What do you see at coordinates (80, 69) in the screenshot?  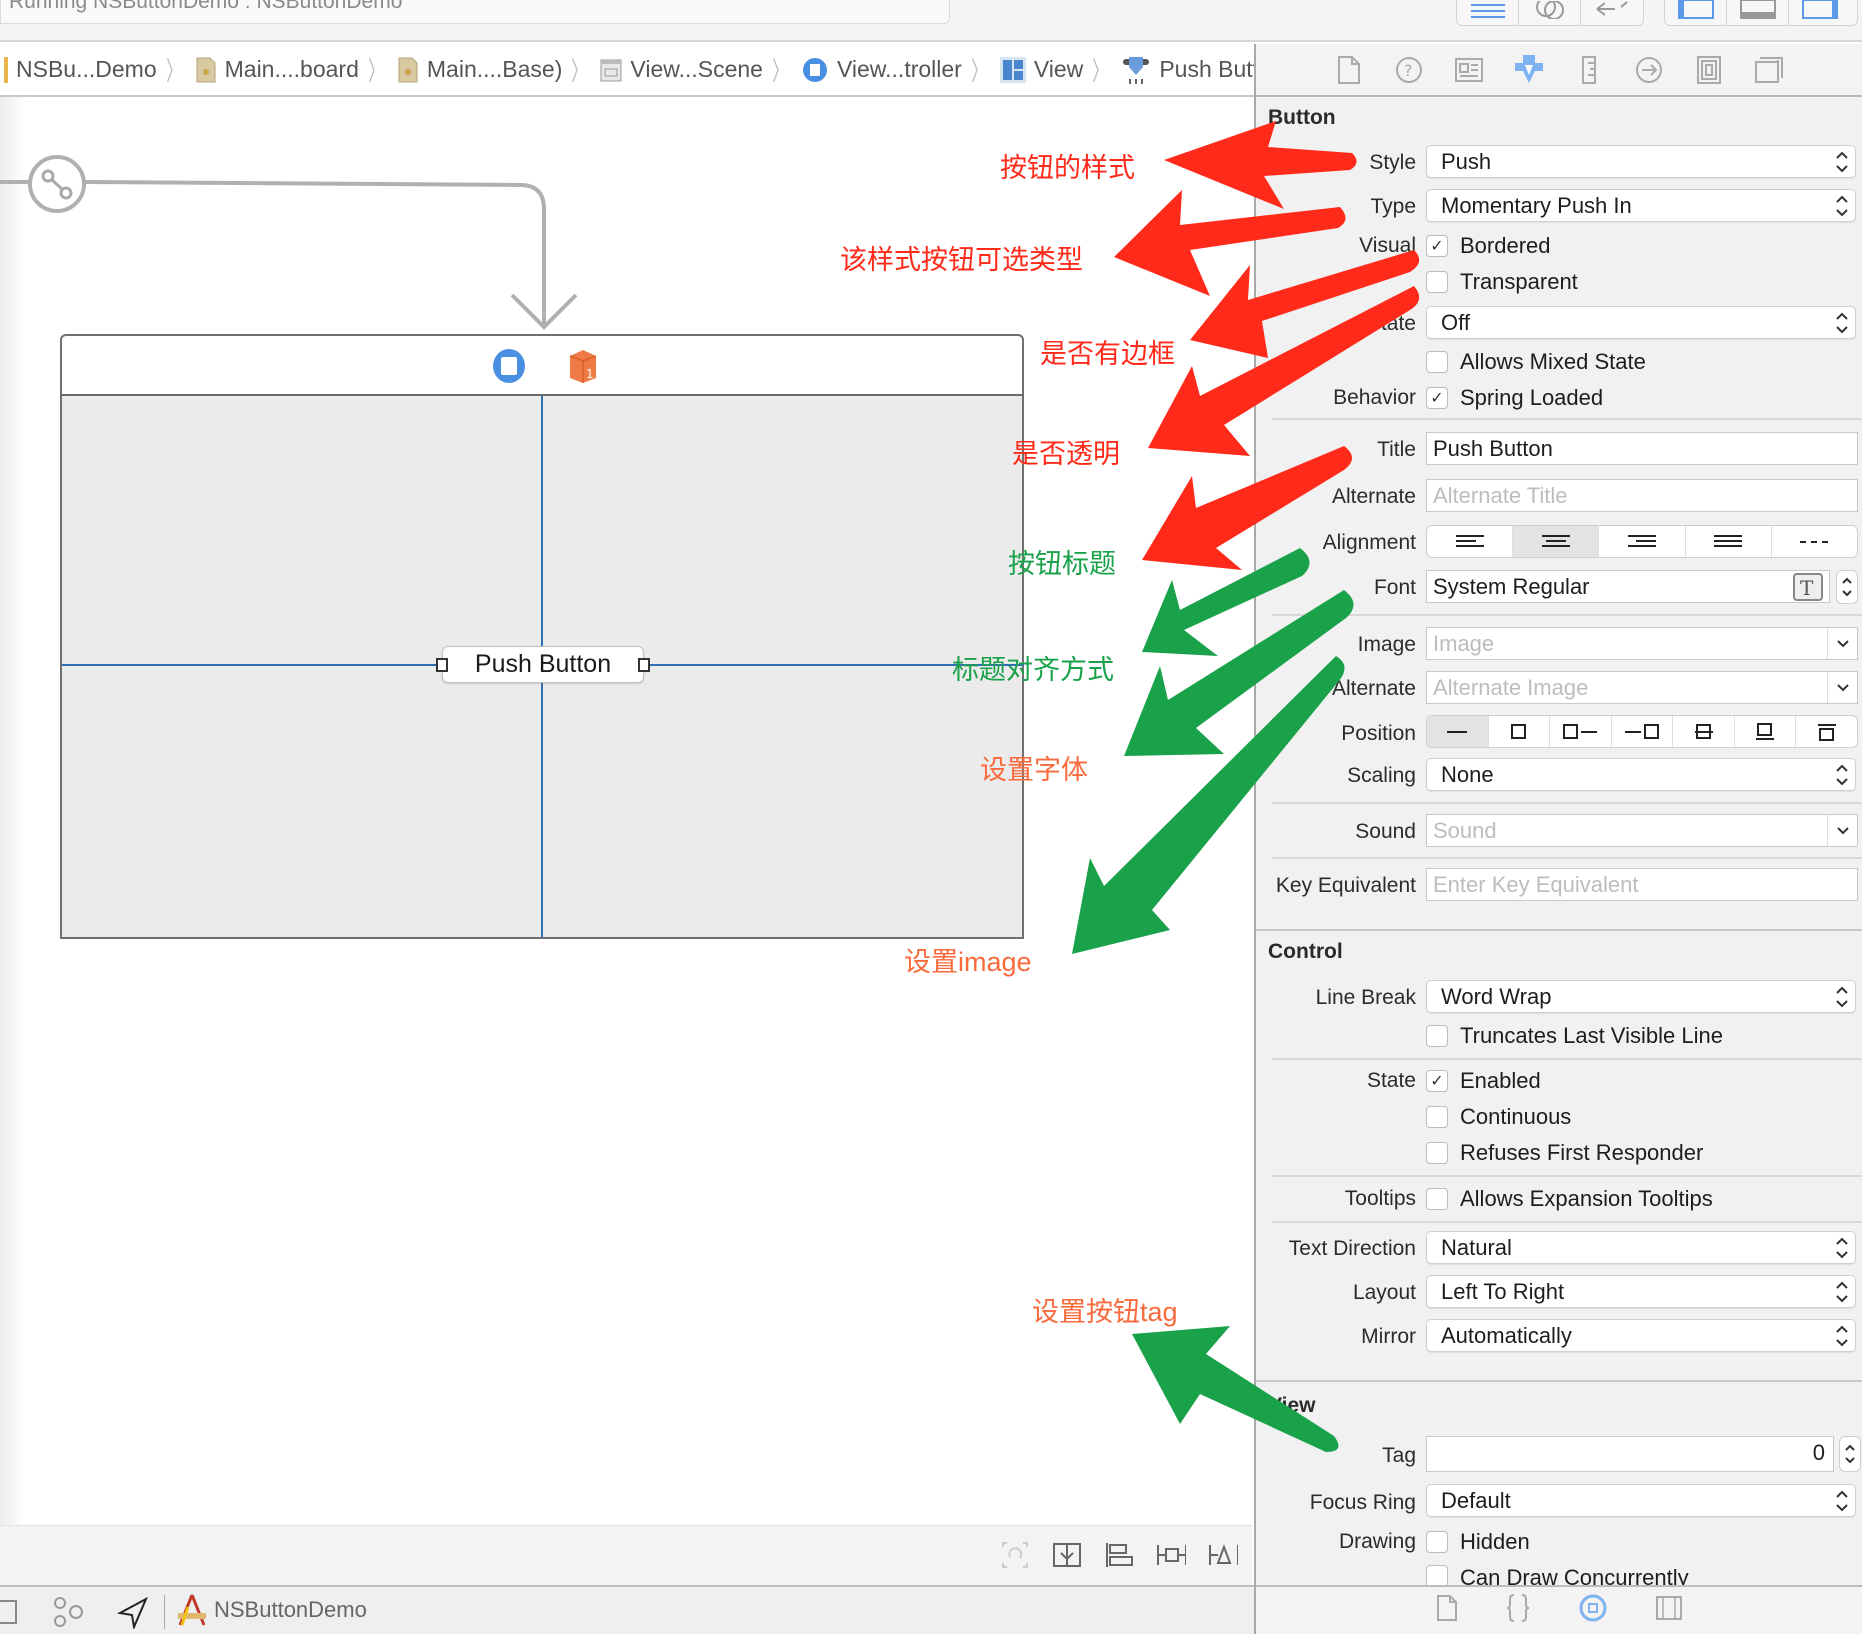 I see `breadcrumb-item-project: NSBu...Demo` at bounding box center [80, 69].